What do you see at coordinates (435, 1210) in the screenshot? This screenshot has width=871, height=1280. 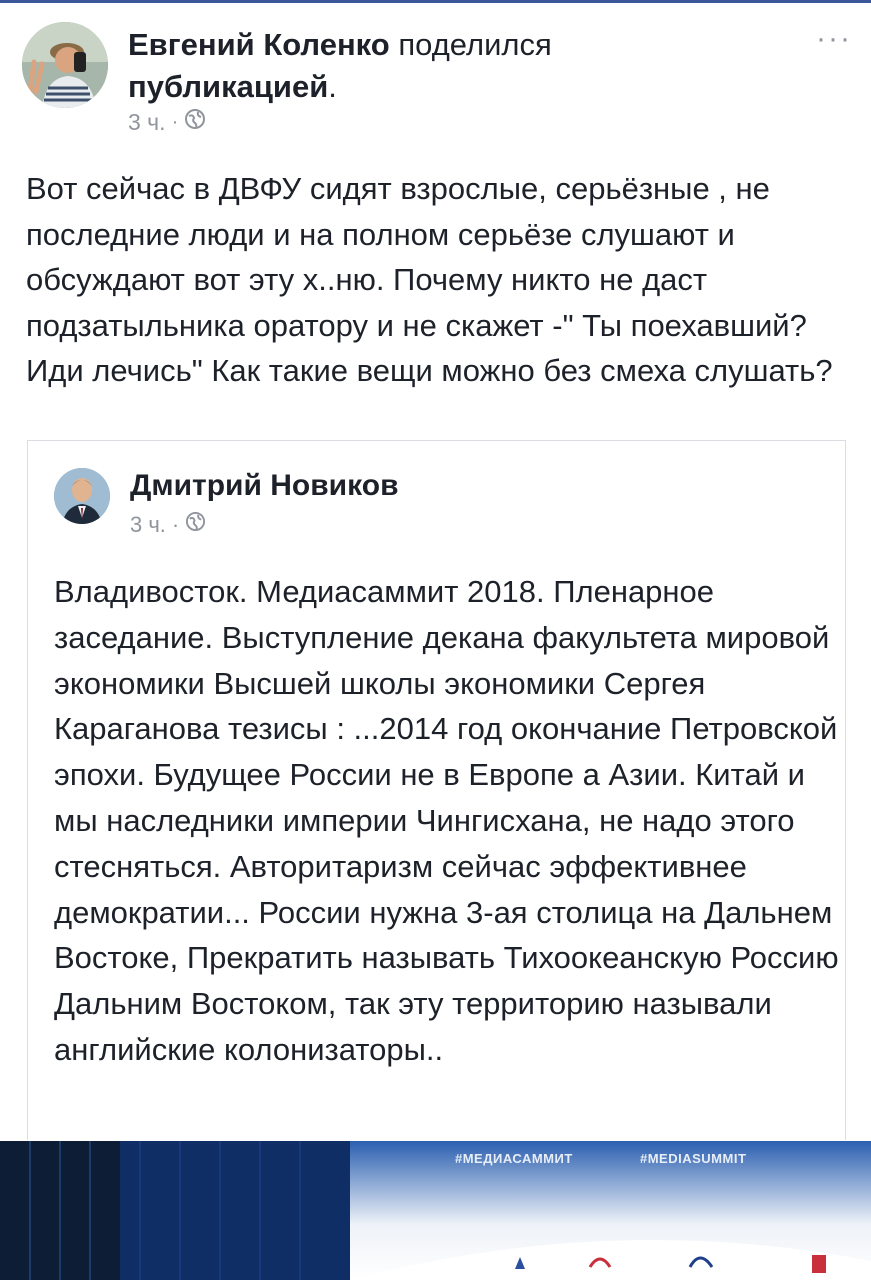 I see `post-photo: #МЕДИАСАММИТ #MEDIASUMMIT` at bounding box center [435, 1210].